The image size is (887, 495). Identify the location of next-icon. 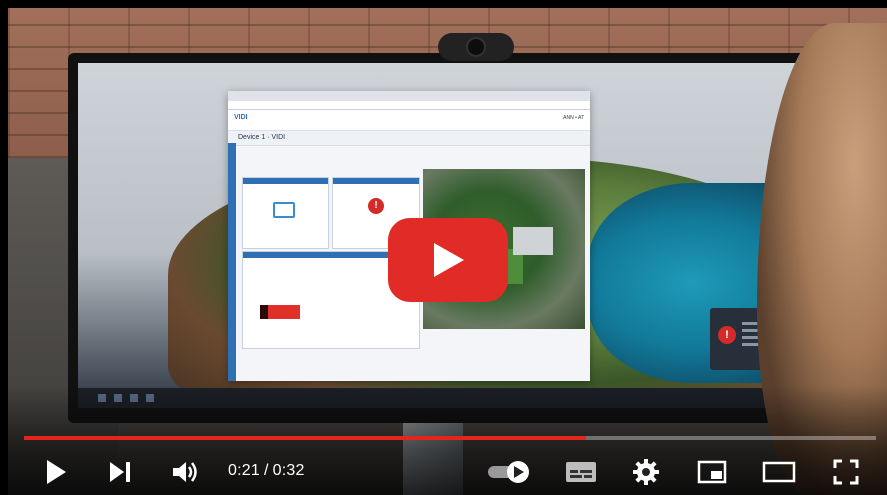
(120, 471).